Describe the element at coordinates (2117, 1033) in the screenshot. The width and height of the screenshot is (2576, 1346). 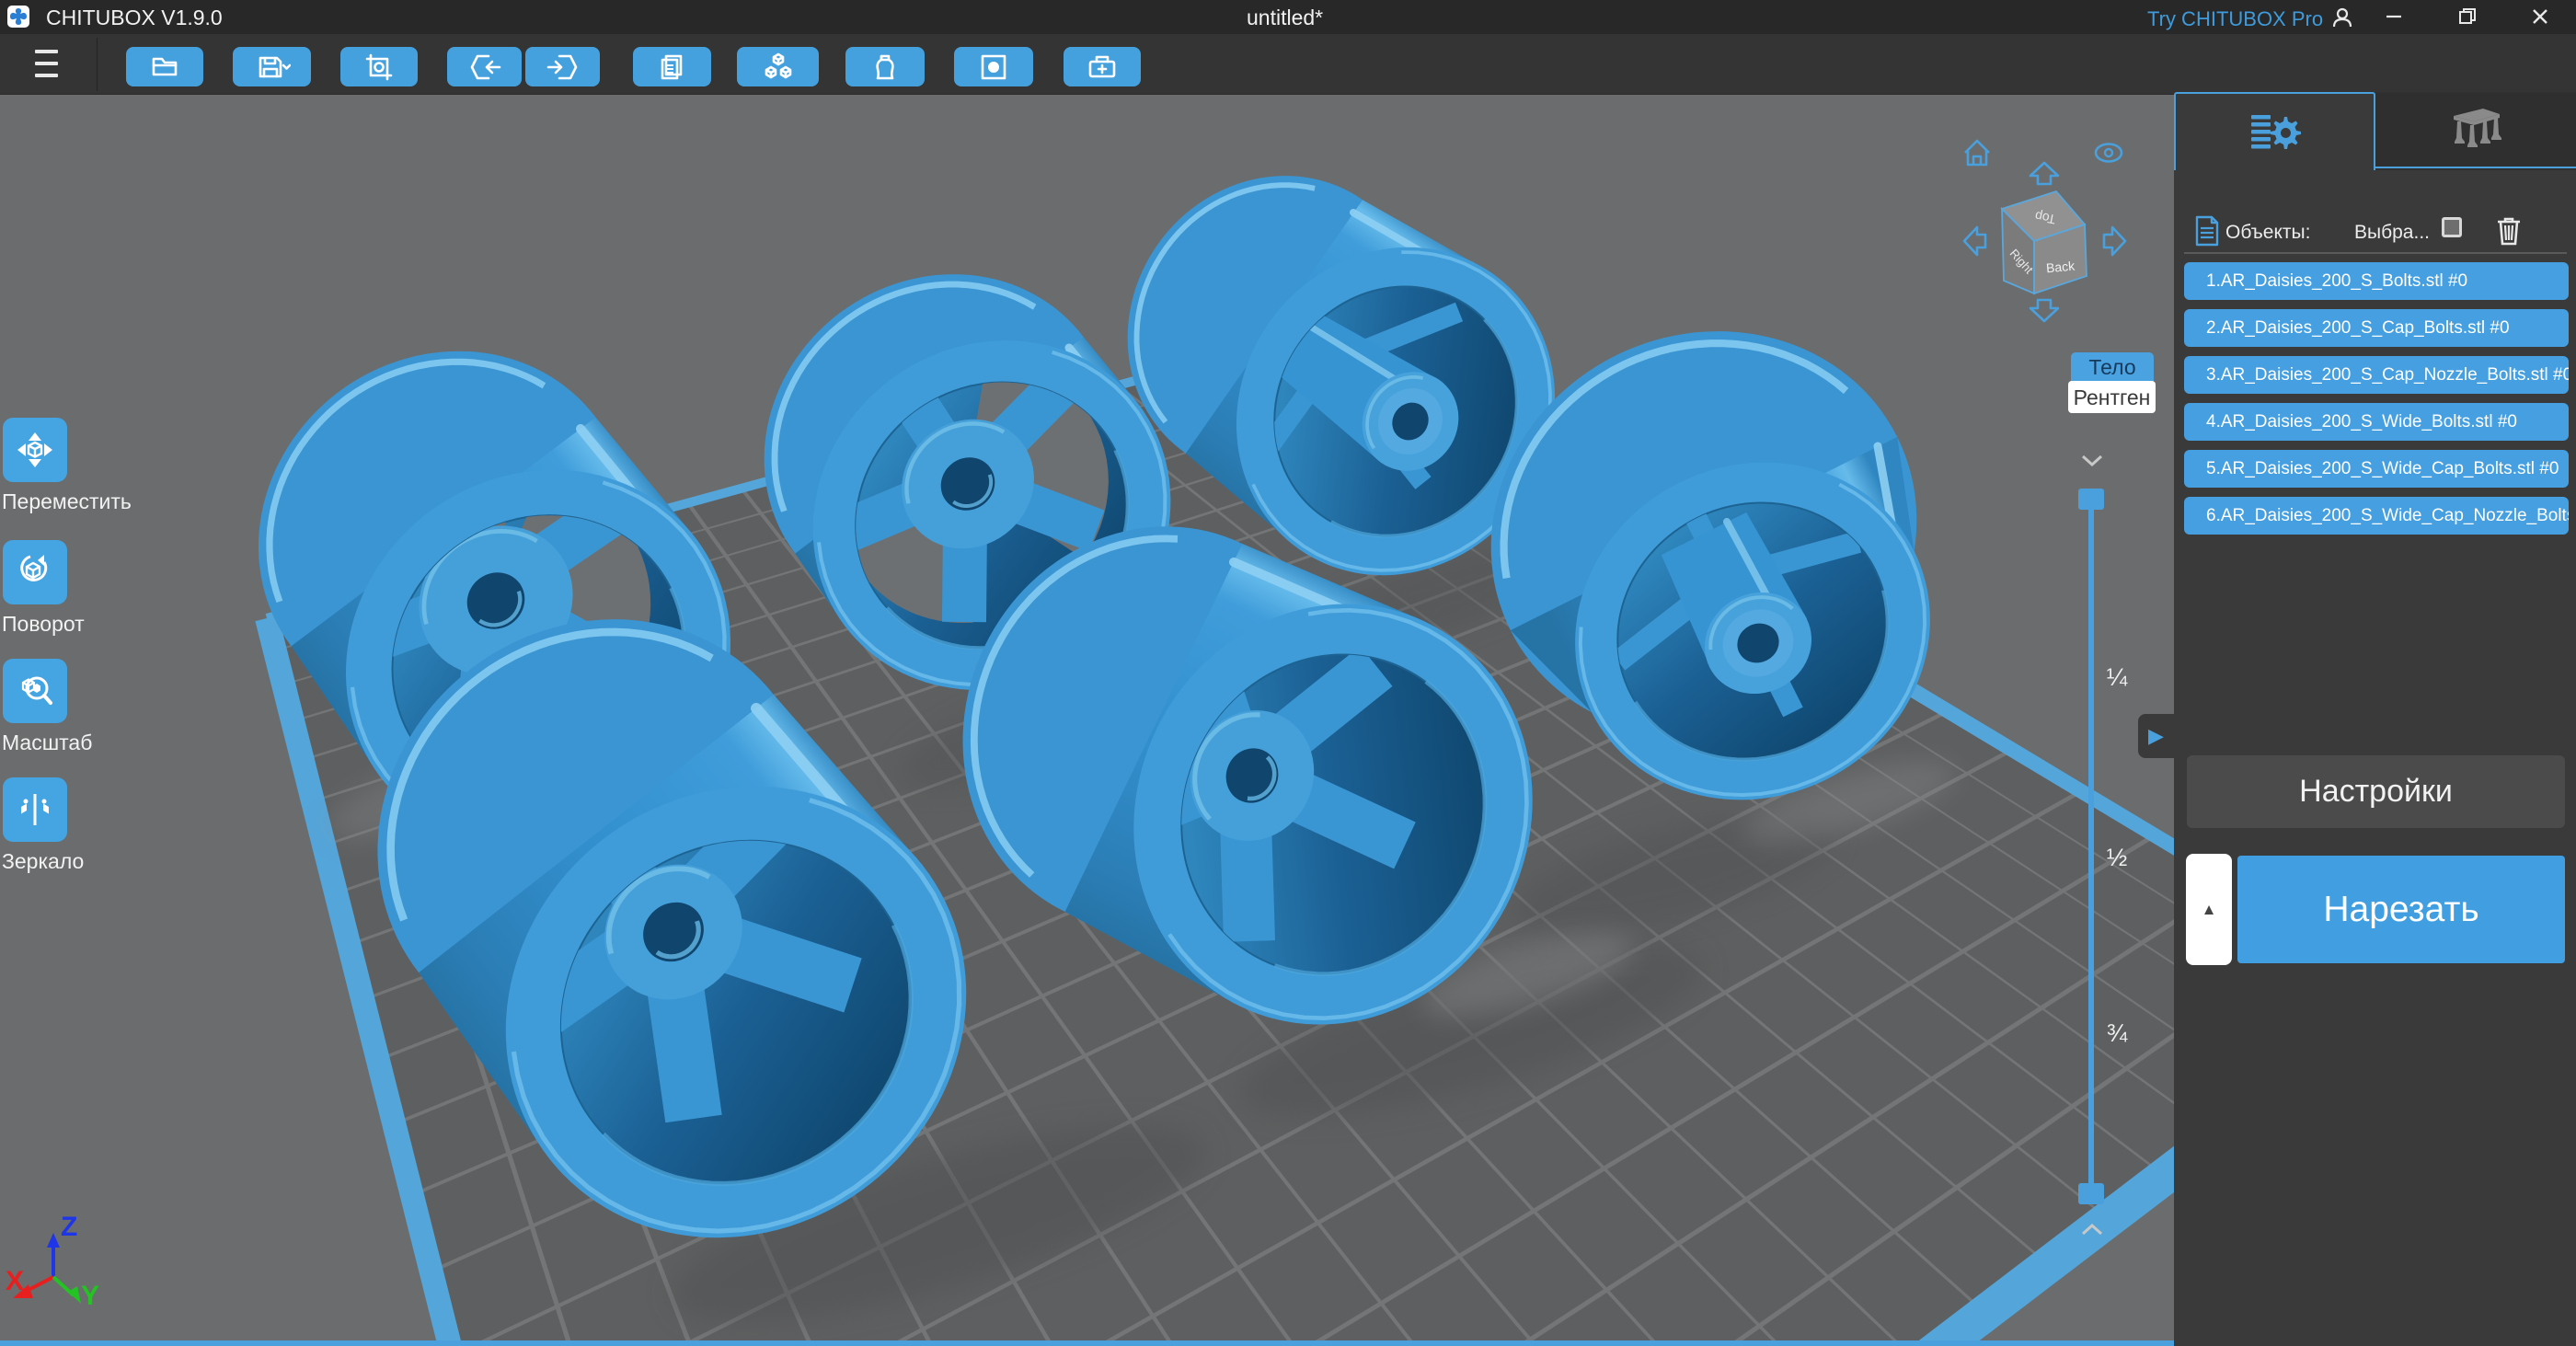
I see `svg-text: ¾` at that location.